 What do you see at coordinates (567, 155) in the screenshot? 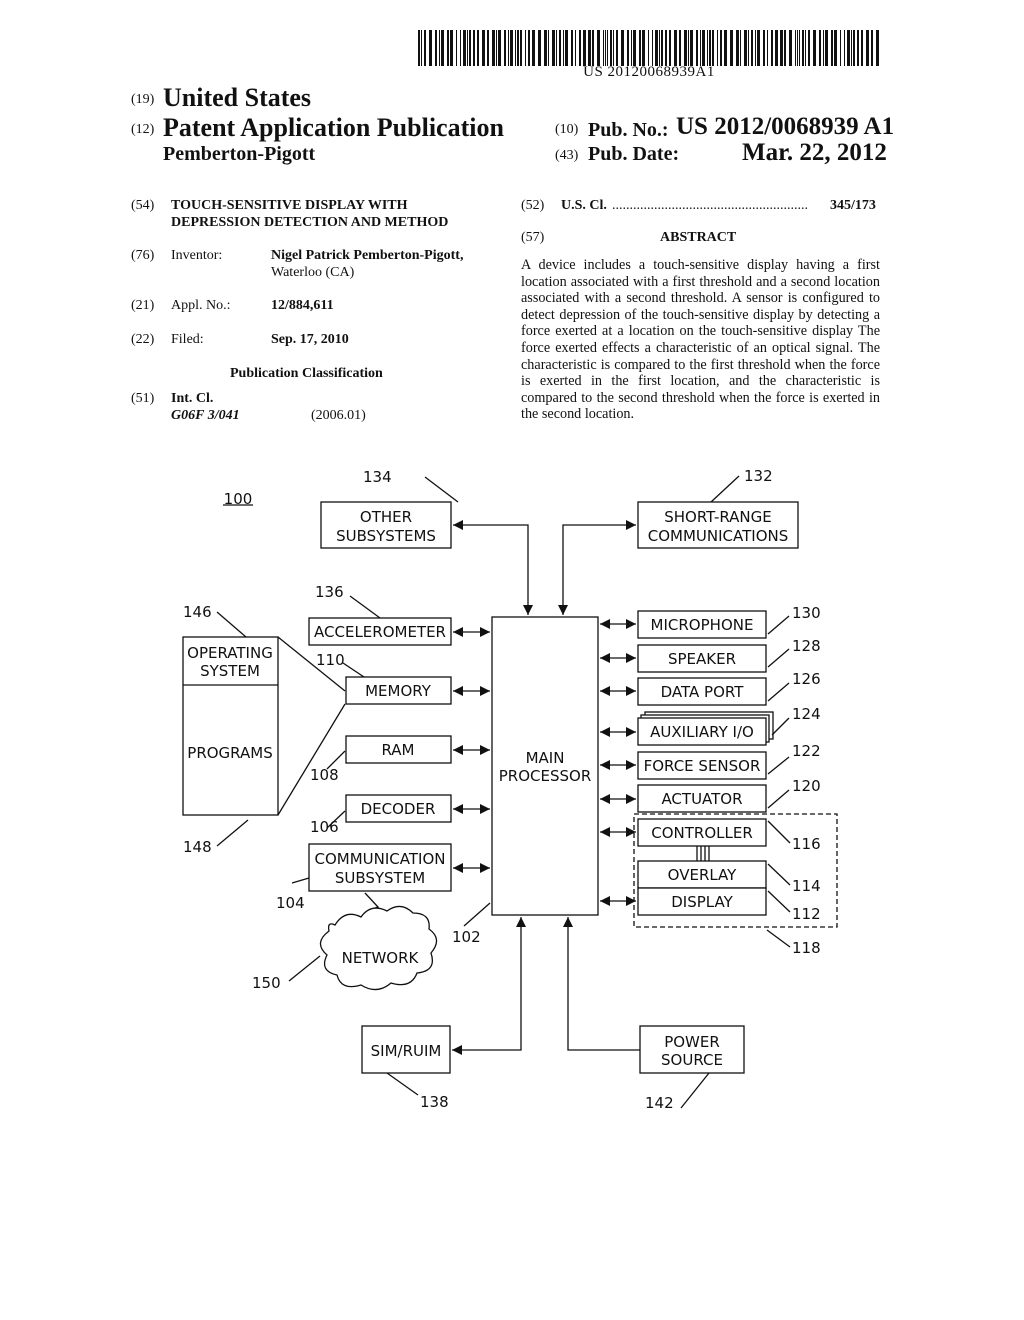
I see `pub-date-code: (43)` at bounding box center [567, 155].